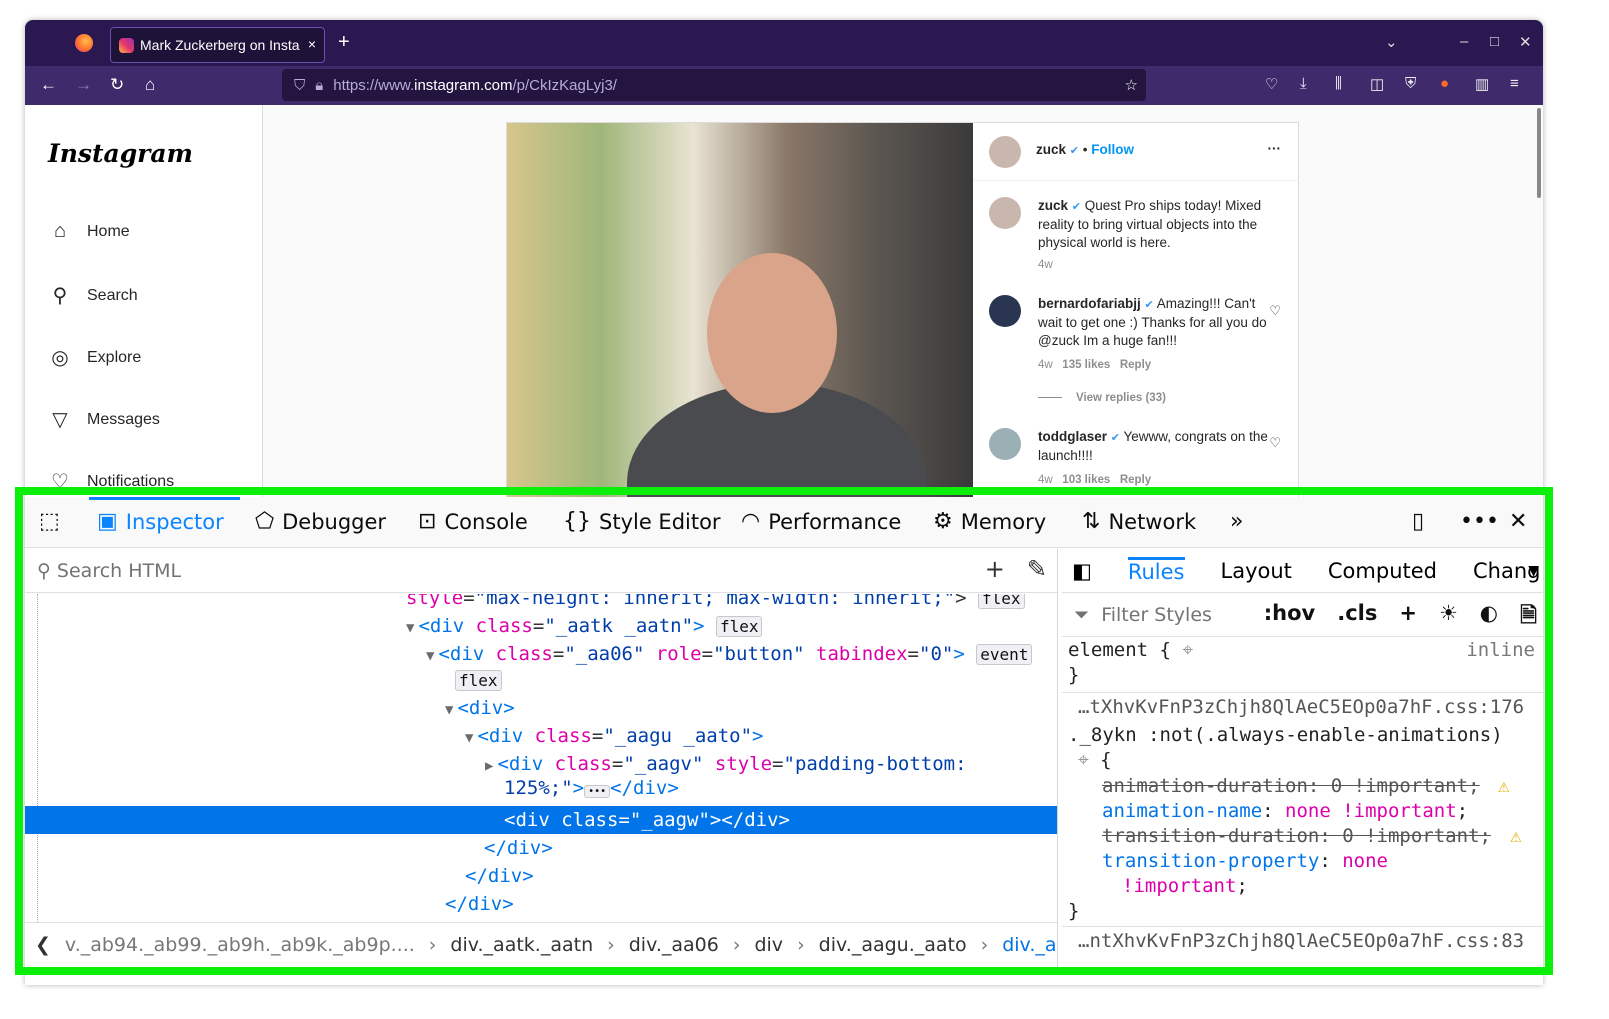 This screenshot has width=1609, height=1019. Describe the element at coordinates (642, 521) in the screenshot. I see `tab-style-editor: {} Style Editor` at that location.